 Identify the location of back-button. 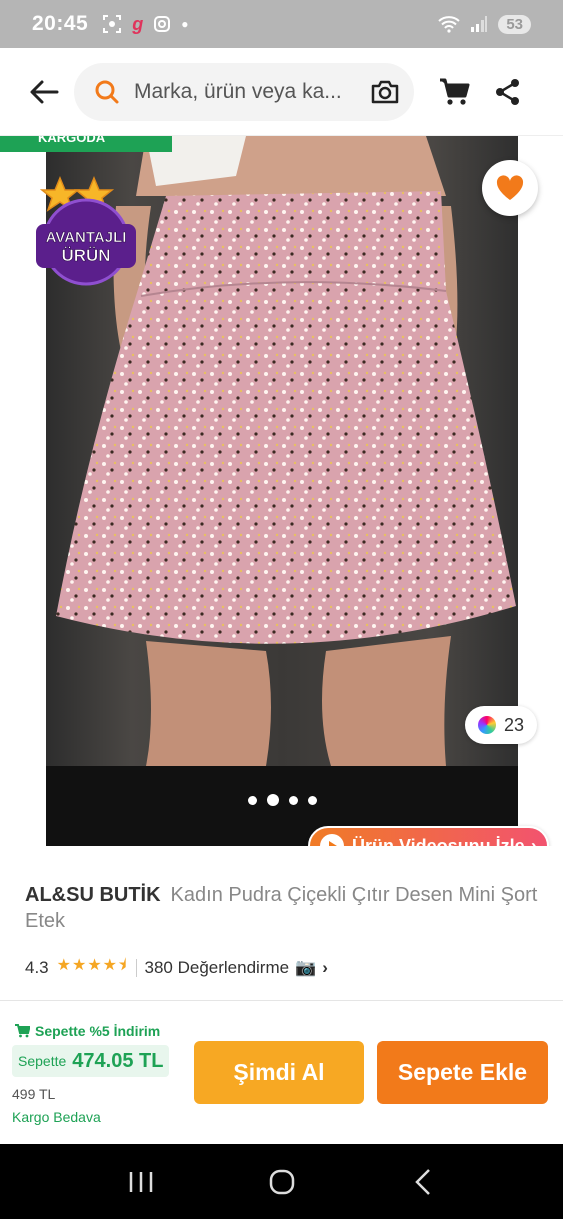
(44, 92).